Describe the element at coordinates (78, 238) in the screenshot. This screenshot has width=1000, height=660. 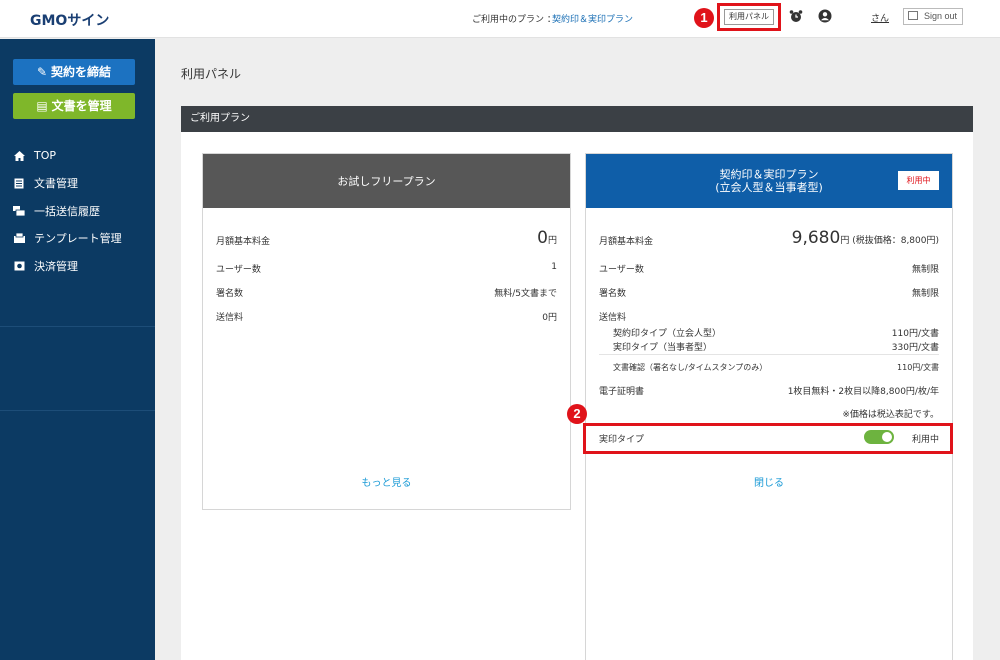
I see `sidebar-item-label: テンプレート管理` at that location.